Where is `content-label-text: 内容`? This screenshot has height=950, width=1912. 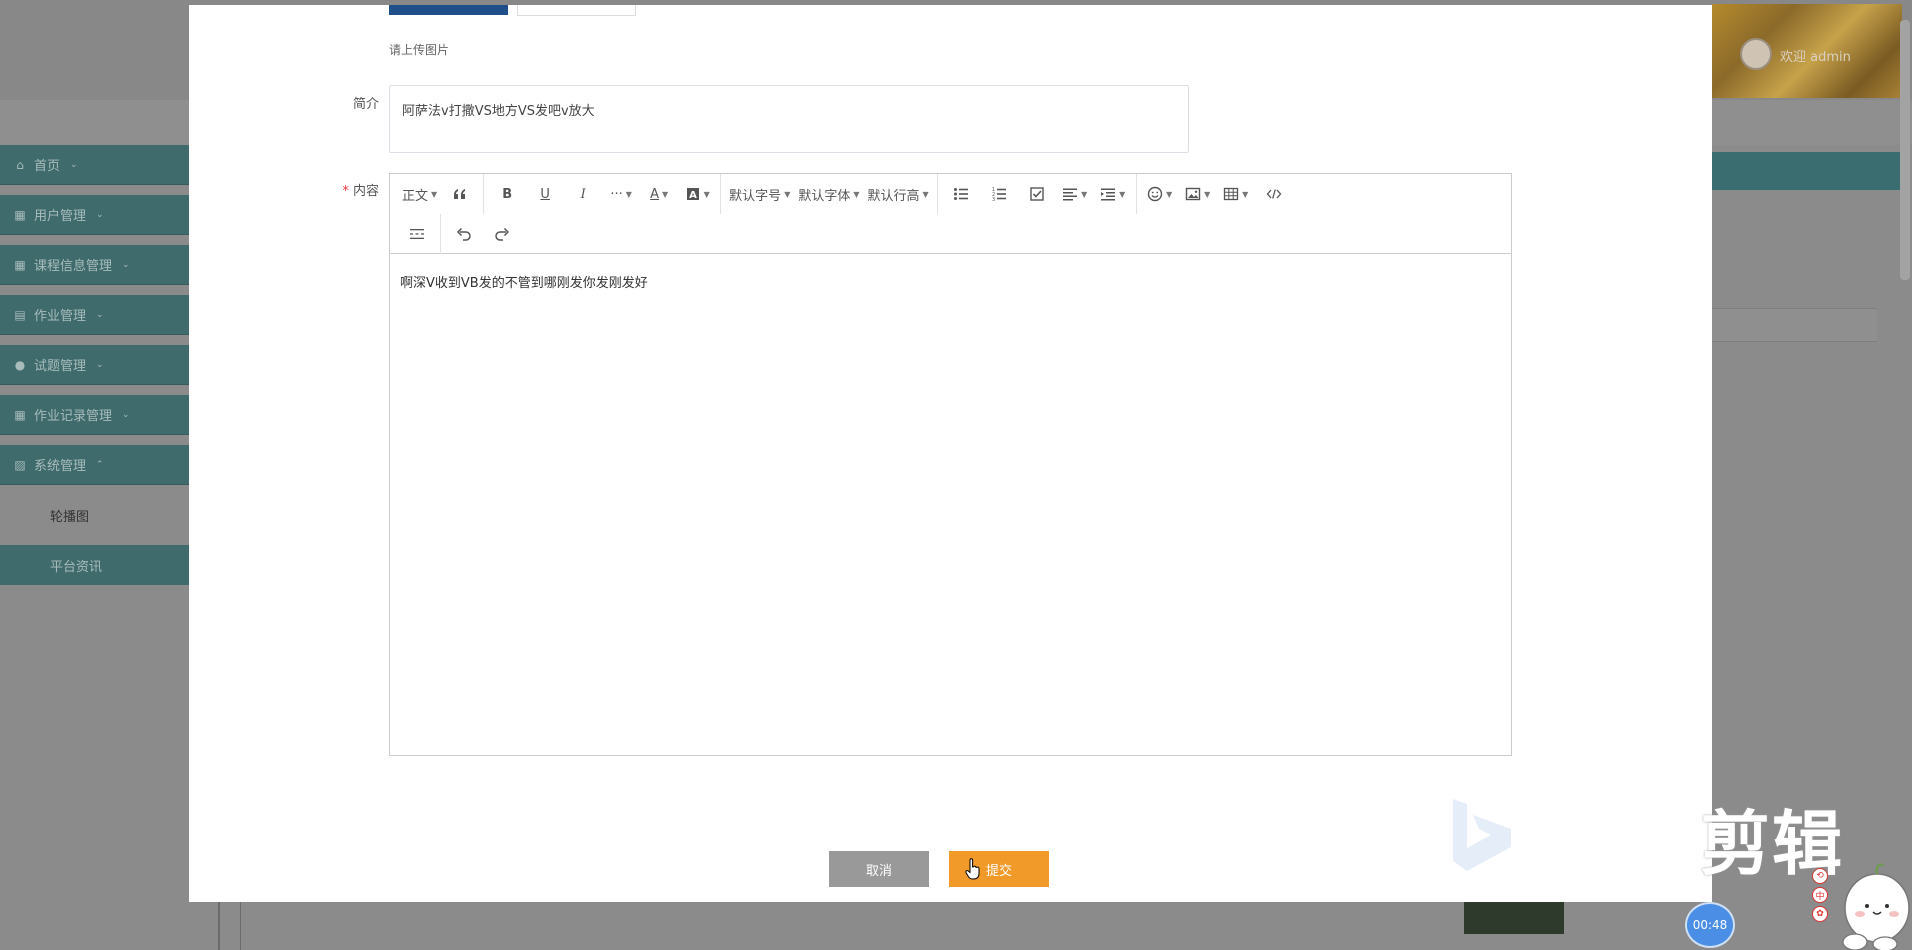 content-label-text: 内容 is located at coordinates (365, 191).